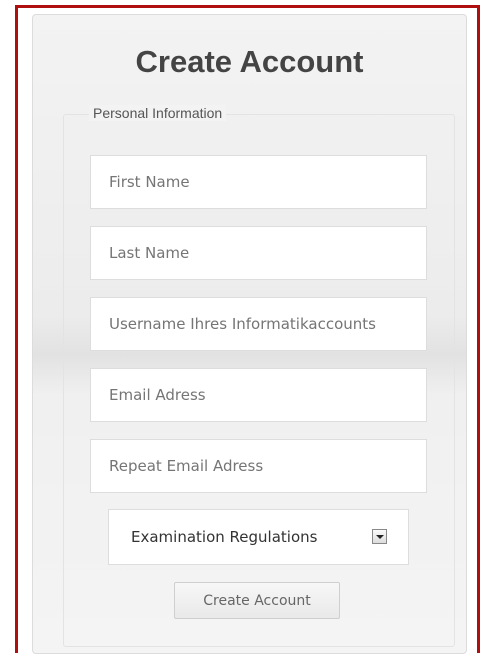 The height and width of the screenshot is (654, 493). I want to click on examination-regulations-value: Examination Regulations, so click(224, 537).